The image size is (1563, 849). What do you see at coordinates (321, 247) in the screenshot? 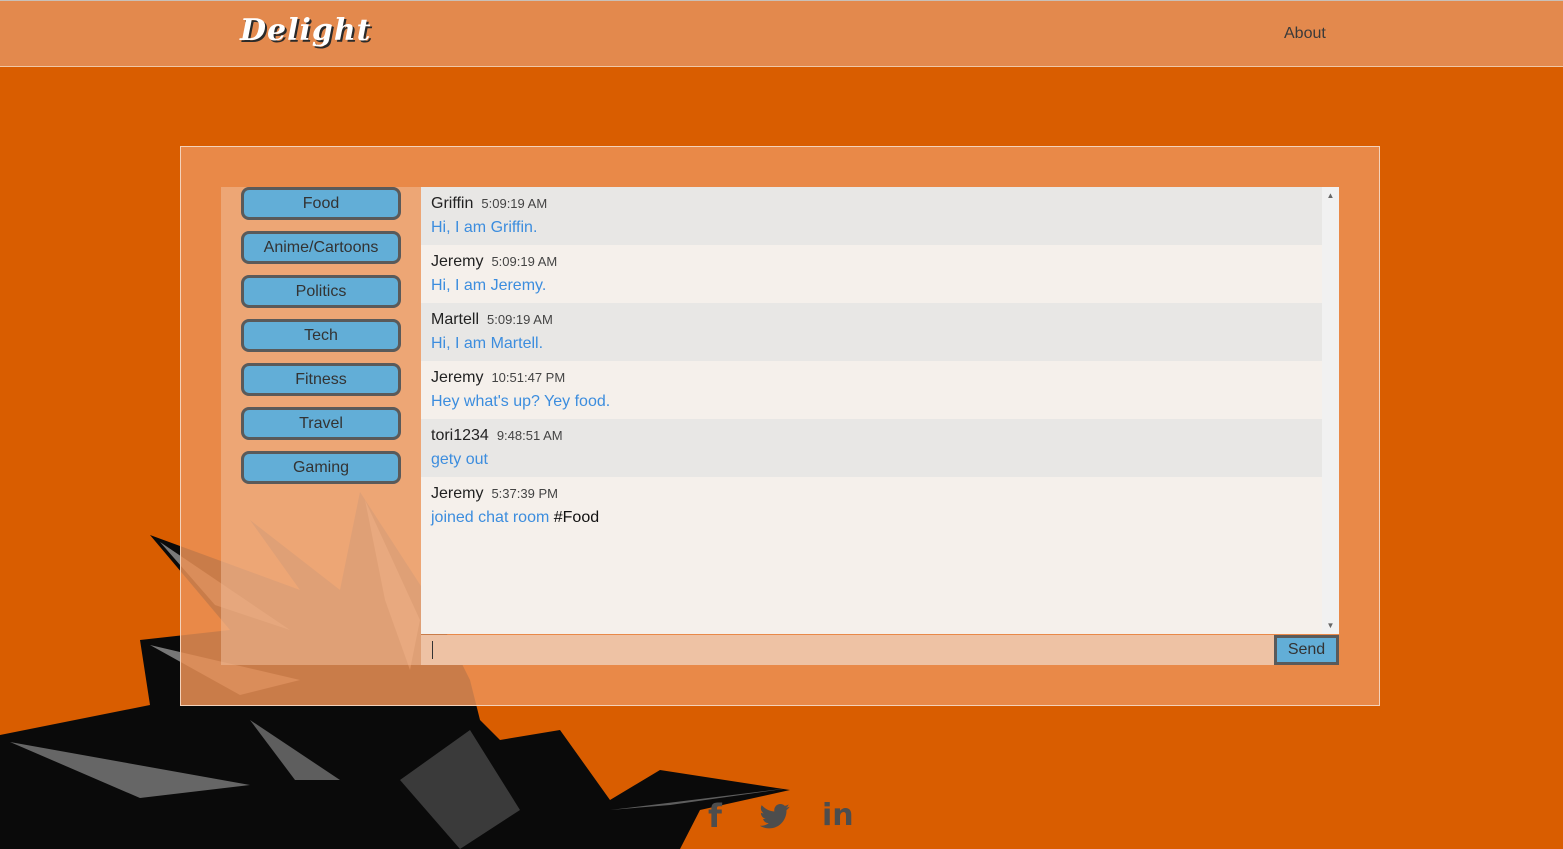
I see `room-button-anime-cartoons: Anime/Cartoons` at bounding box center [321, 247].